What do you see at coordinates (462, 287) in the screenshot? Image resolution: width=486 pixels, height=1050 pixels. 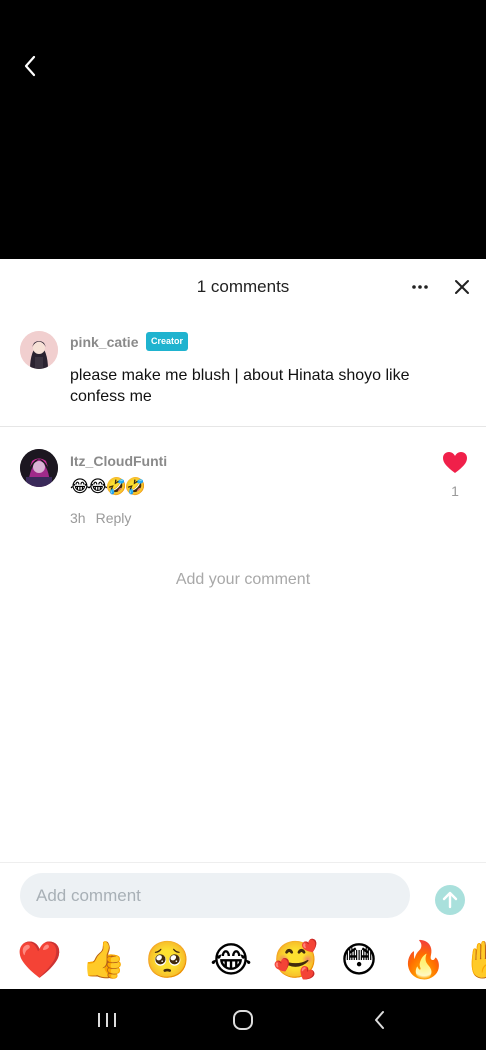 I see `close-icon` at bounding box center [462, 287].